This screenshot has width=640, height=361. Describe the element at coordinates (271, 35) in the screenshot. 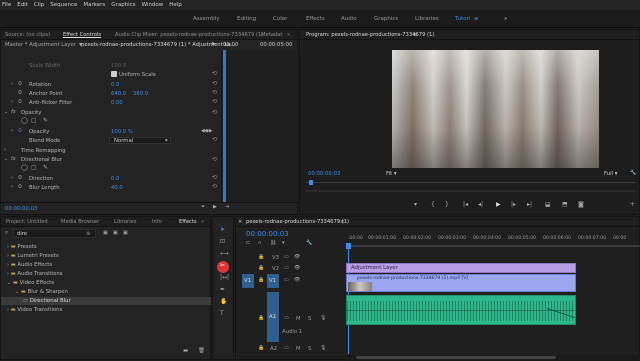

I see `tab-metadata: Metadat` at that location.